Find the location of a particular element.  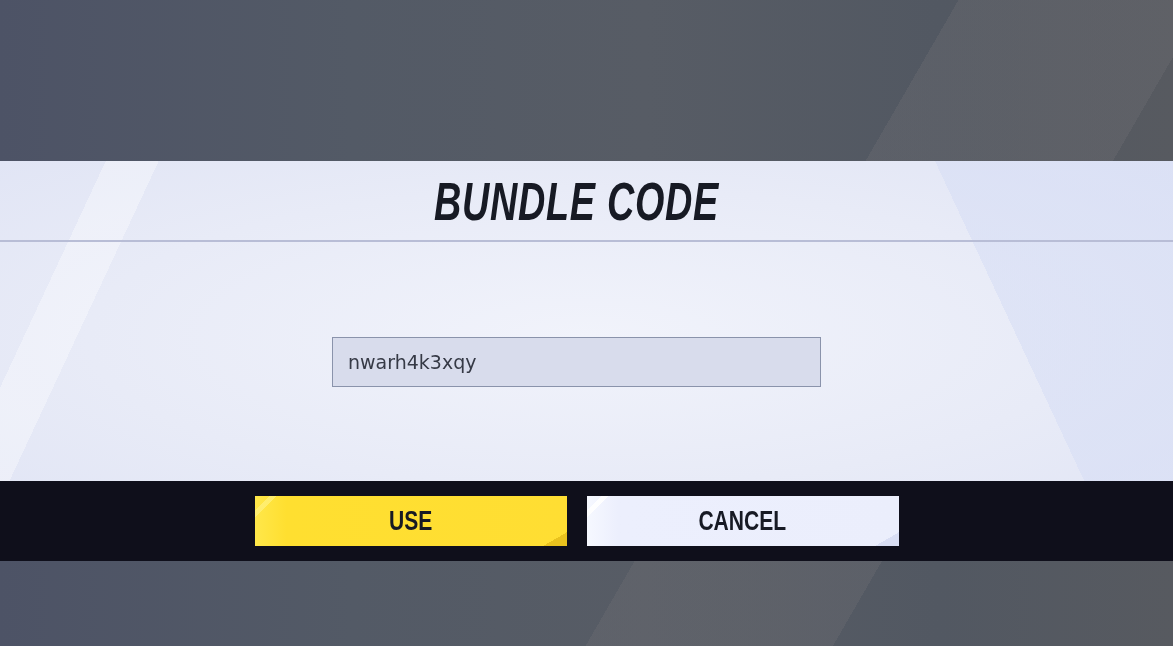

dialog-title: BUNDLE CODE is located at coordinates (576, 200).